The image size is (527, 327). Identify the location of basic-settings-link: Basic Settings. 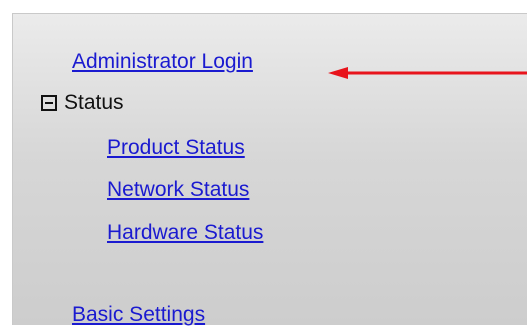
(138, 315).